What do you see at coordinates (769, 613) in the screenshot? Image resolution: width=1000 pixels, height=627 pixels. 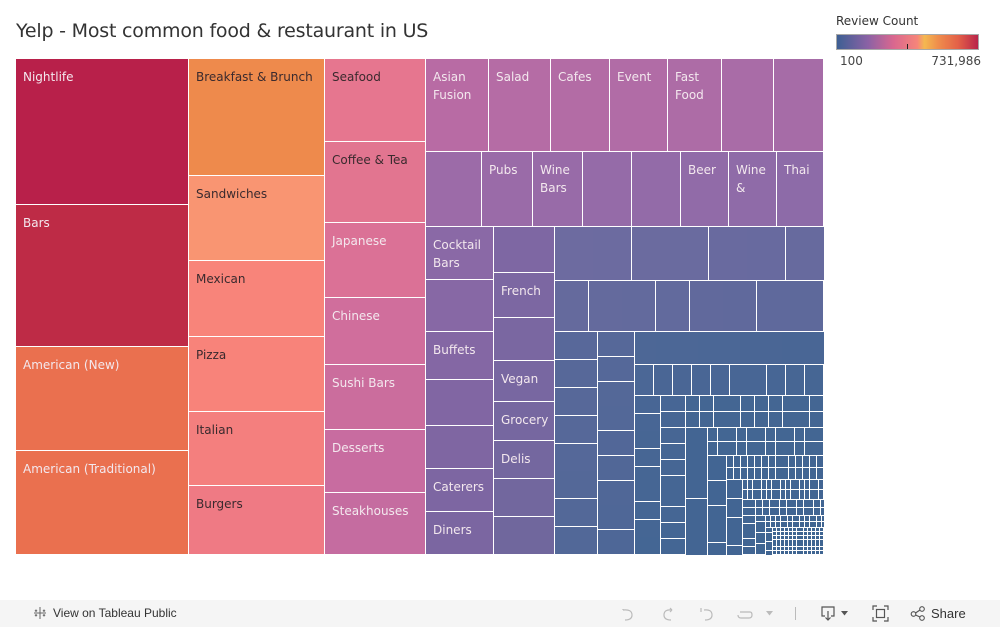 I see `pause-dropdown-icon` at bounding box center [769, 613].